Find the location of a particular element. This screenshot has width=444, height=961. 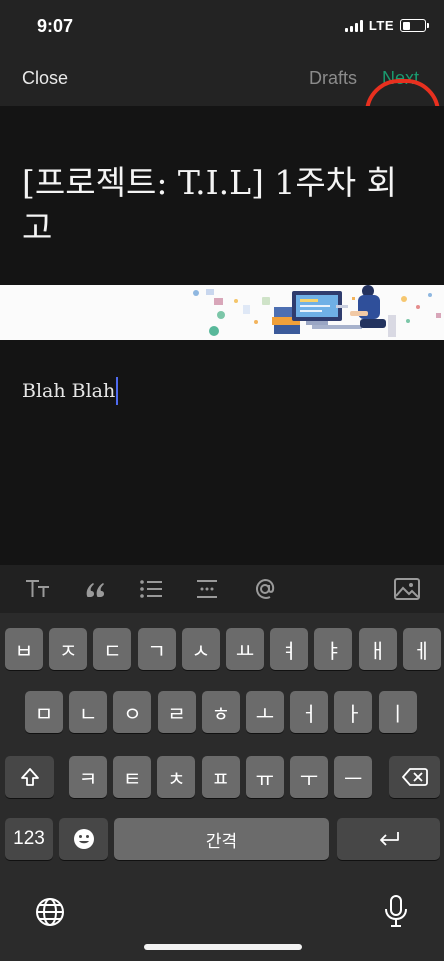

key-label: ㅓ is located at coordinates (309, 714).